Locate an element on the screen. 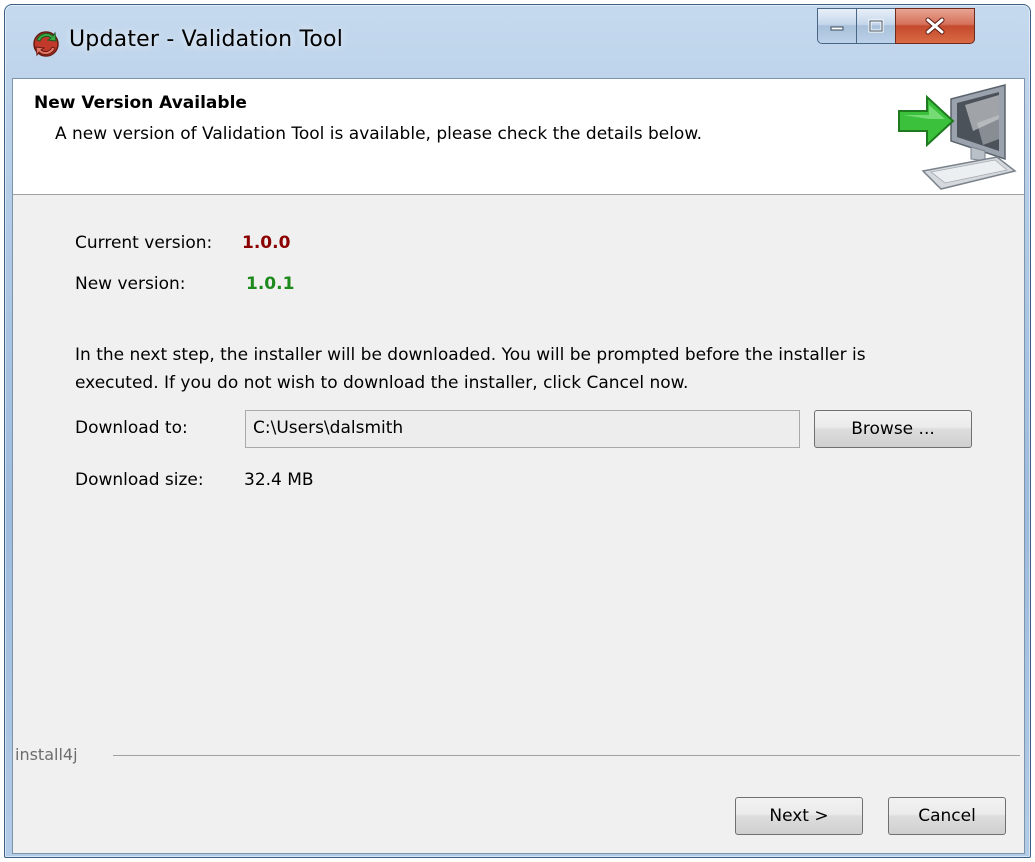 The height and width of the screenshot is (862, 1035). current-version-label: Current version: is located at coordinates (144, 243).